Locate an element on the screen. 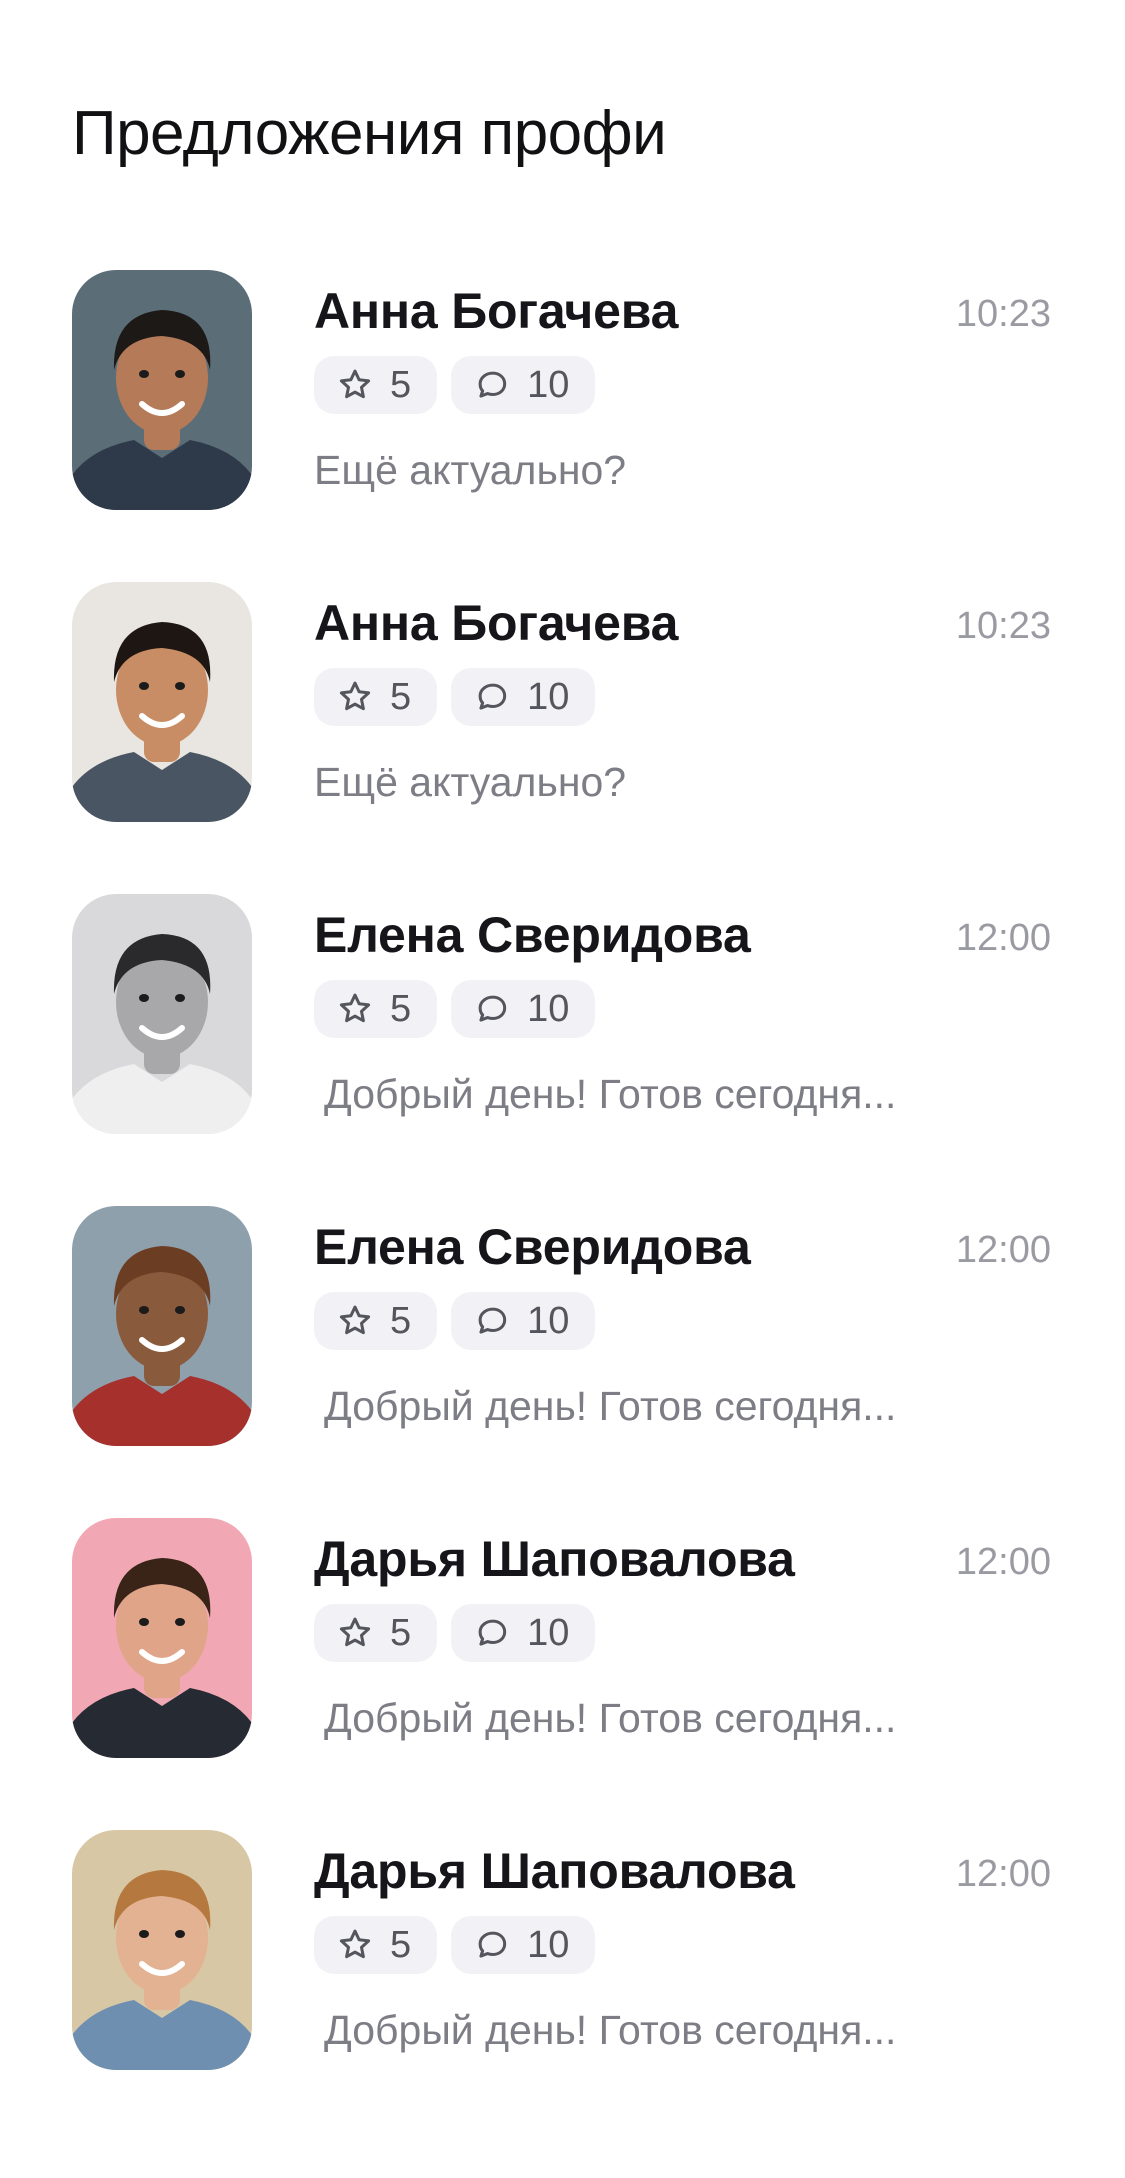  avatar-portrait-man-beard-pink-background is located at coordinates (162, 1638).